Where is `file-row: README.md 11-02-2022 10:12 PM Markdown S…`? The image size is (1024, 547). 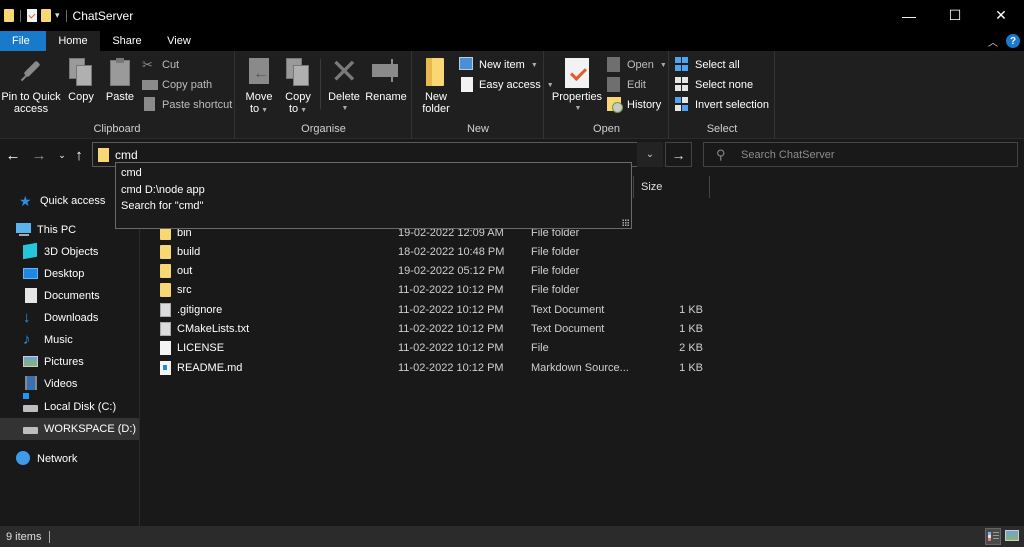 file-row: README.md 11-02-2022 10:12 PM Markdown S… is located at coordinates (442, 368).